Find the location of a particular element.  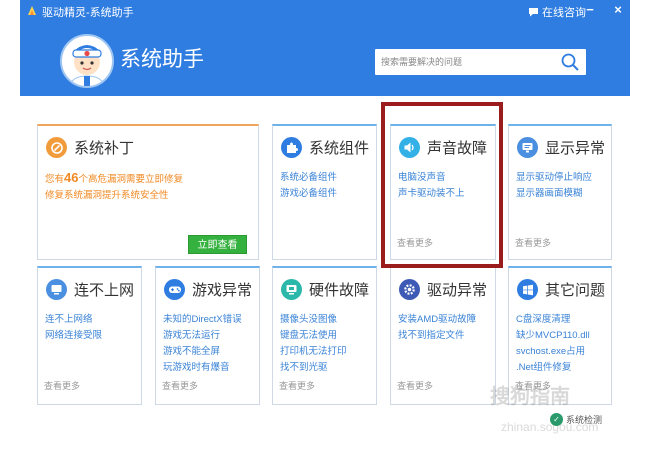

assistant-avatar is located at coordinates (87, 61).